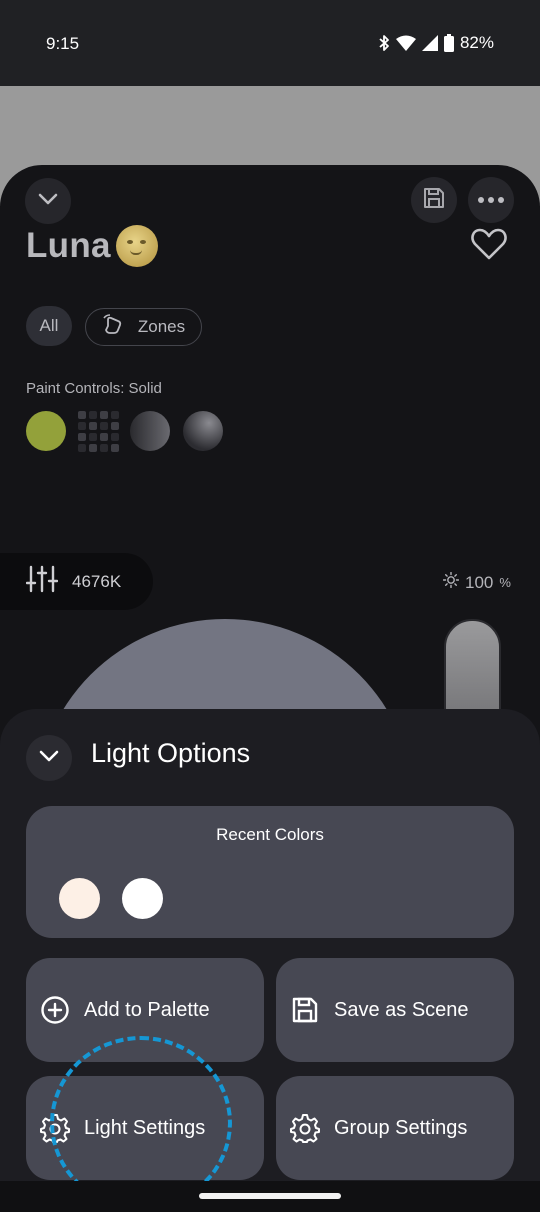 The width and height of the screenshot is (540, 1212). Describe the element at coordinates (270, 1196) in the screenshot. I see `home-gesture-bar` at that location.